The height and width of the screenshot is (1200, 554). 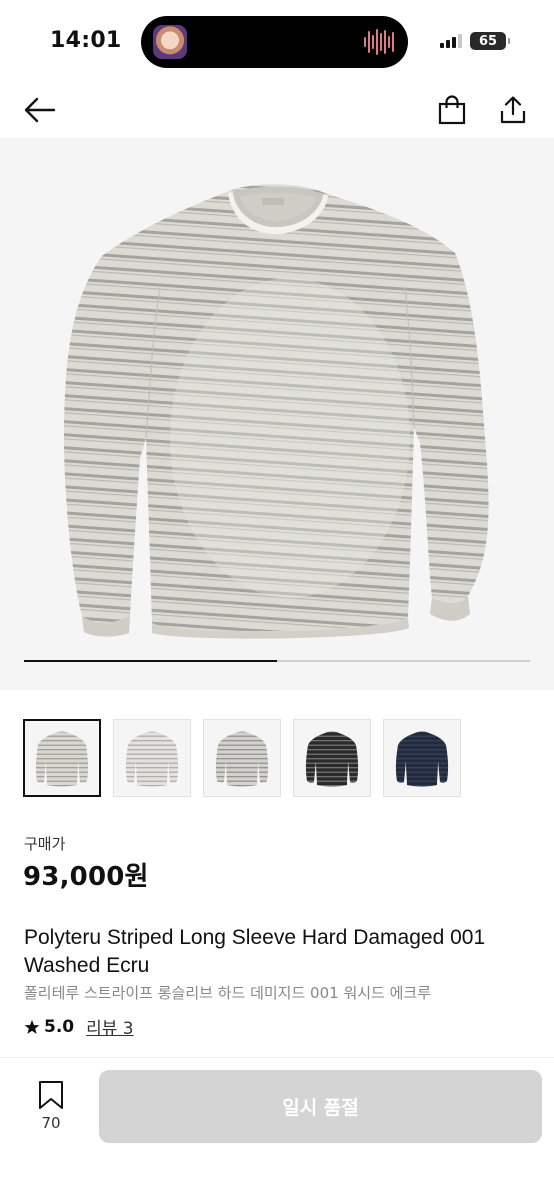 What do you see at coordinates (51, 1123) in the screenshot?
I see `like-count: 70` at bounding box center [51, 1123].